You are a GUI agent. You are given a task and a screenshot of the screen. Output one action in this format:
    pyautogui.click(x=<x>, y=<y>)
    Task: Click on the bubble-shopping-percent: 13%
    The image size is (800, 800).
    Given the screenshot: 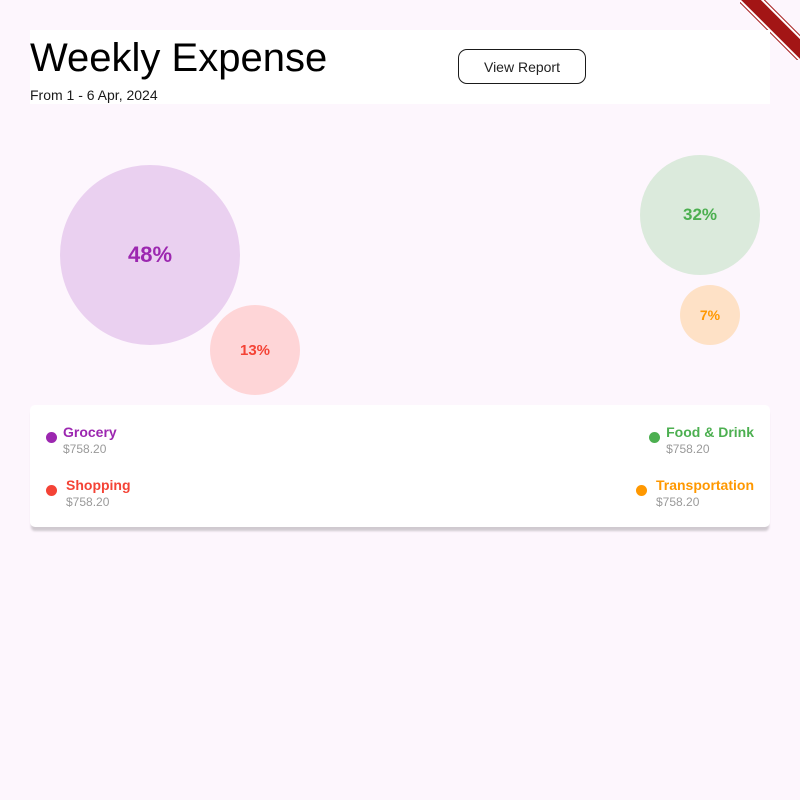 What is the action you would take?
    pyautogui.click(x=255, y=350)
    